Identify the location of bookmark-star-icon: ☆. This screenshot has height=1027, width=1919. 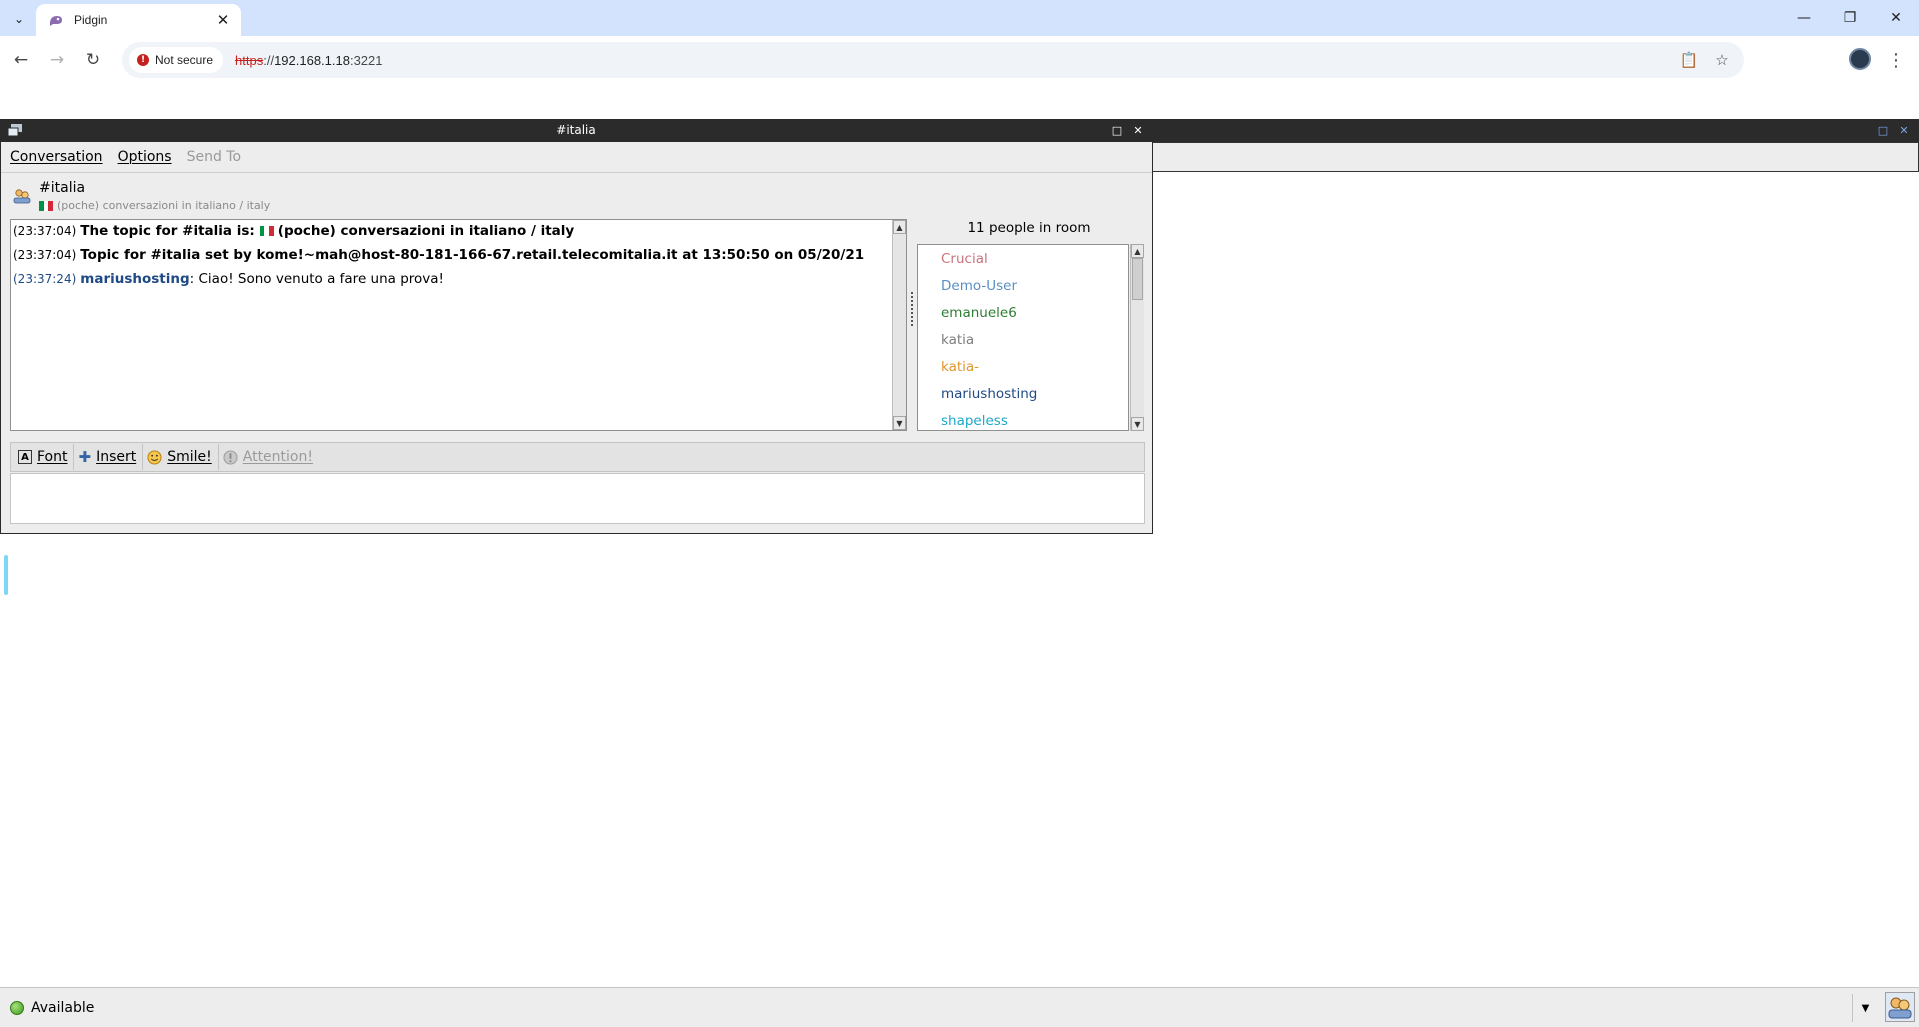
(1722, 60).